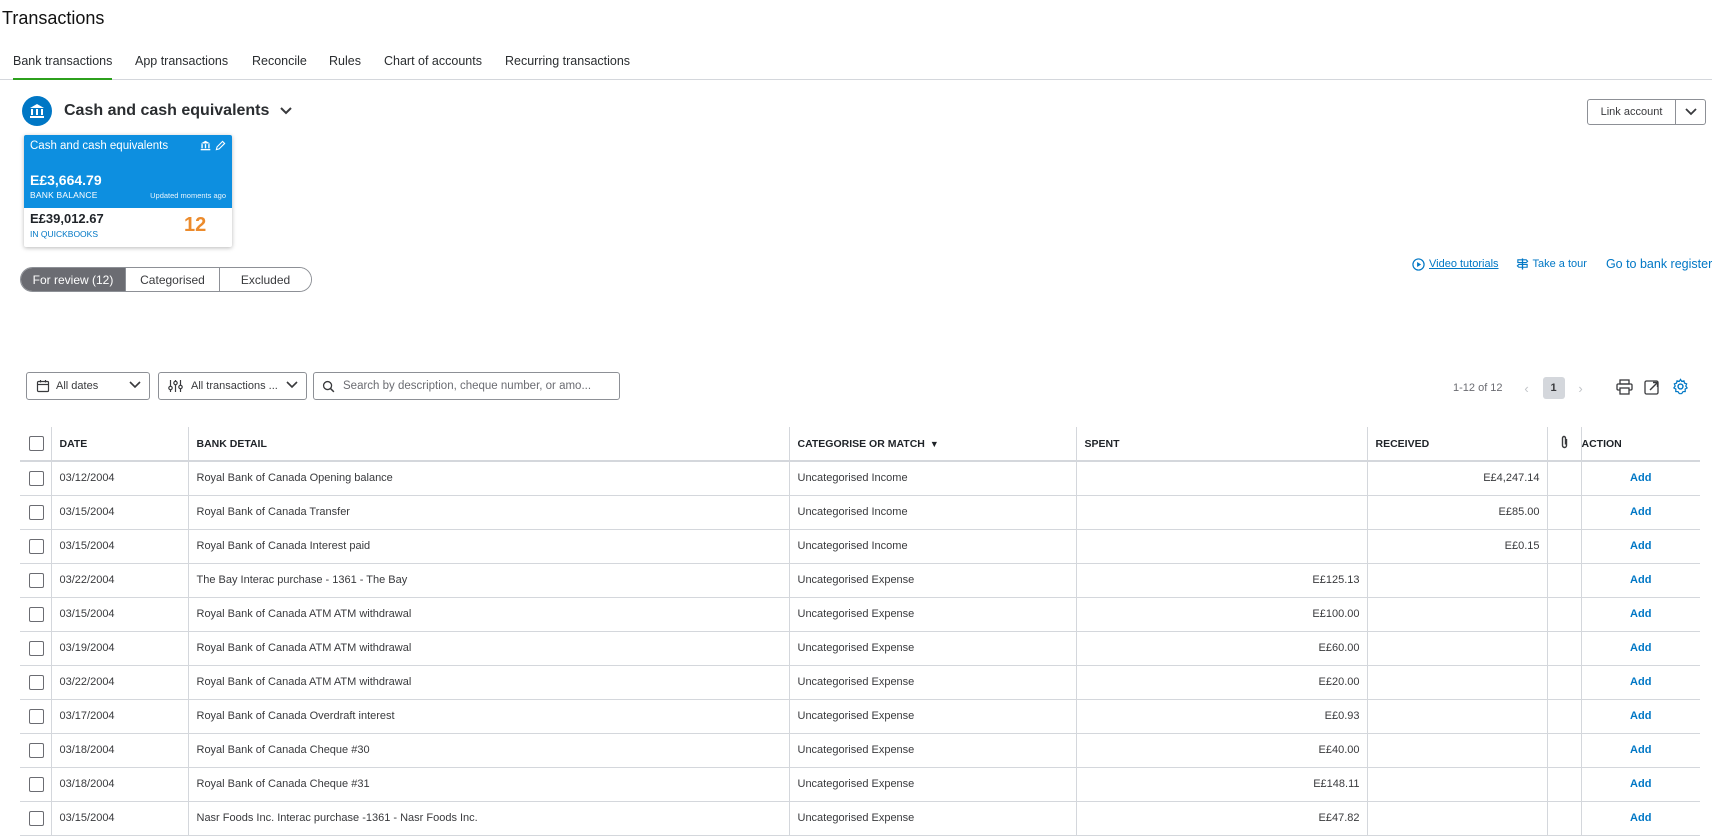 The height and width of the screenshot is (838, 1712). I want to click on spent-column-header: SPENT, so click(1222, 444).